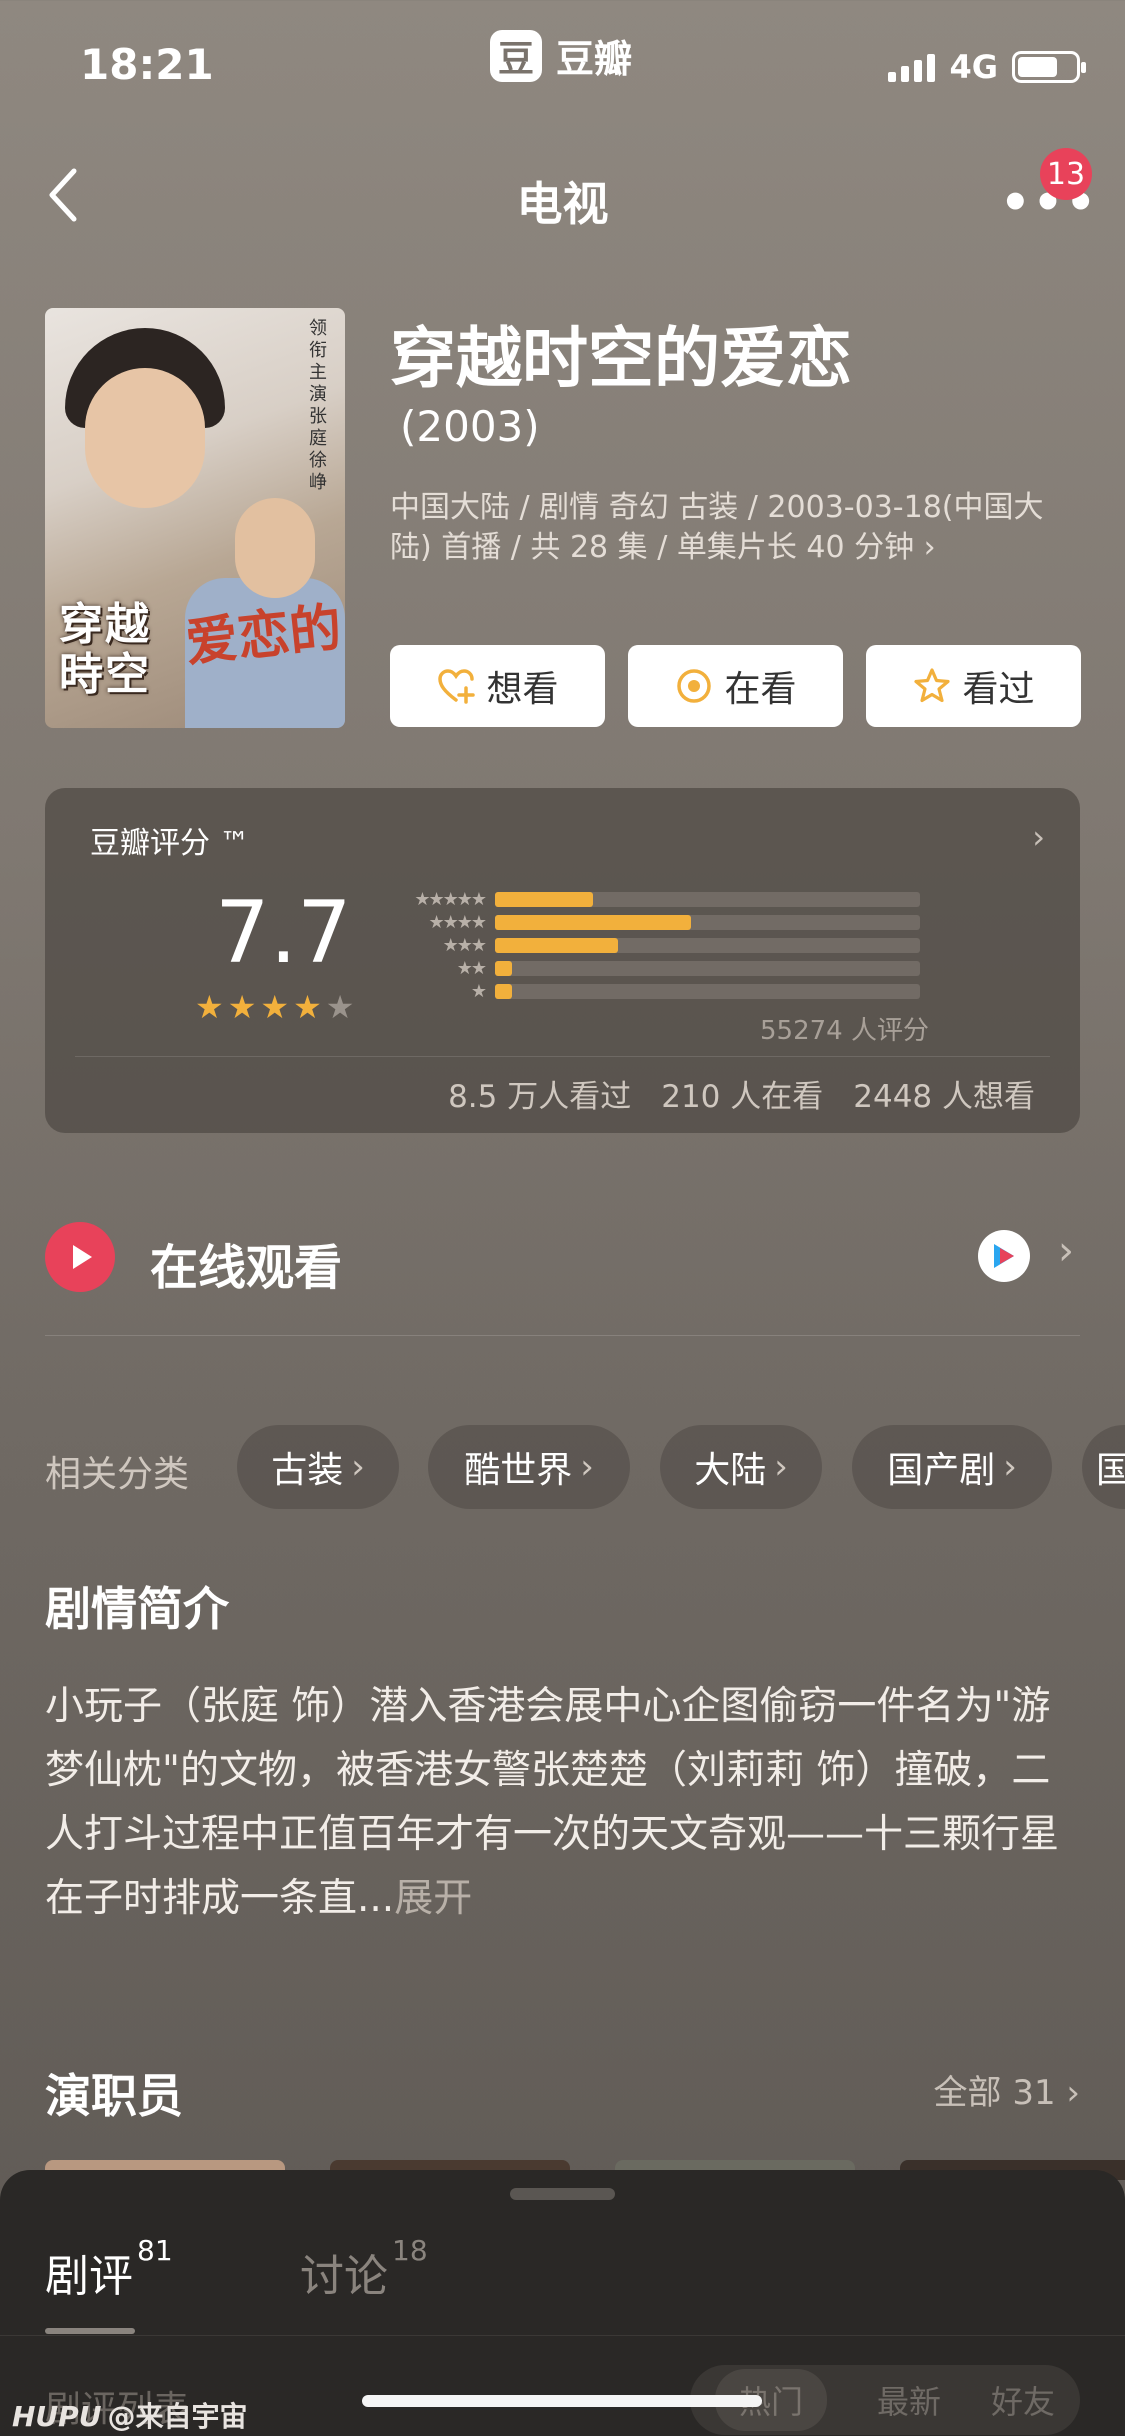  Describe the element at coordinates (516, 55) in the screenshot. I see `douban-logo-icon: 豆` at that location.